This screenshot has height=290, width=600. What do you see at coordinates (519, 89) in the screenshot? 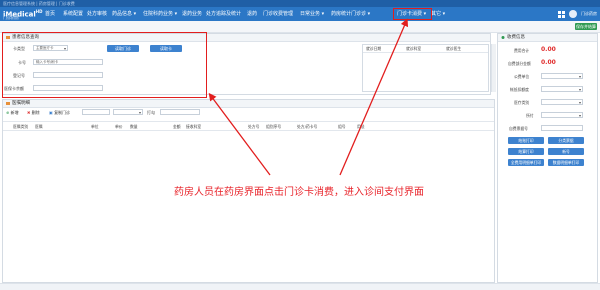
I see `deduct-label: 帐抵扣额度` at bounding box center [519, 89].